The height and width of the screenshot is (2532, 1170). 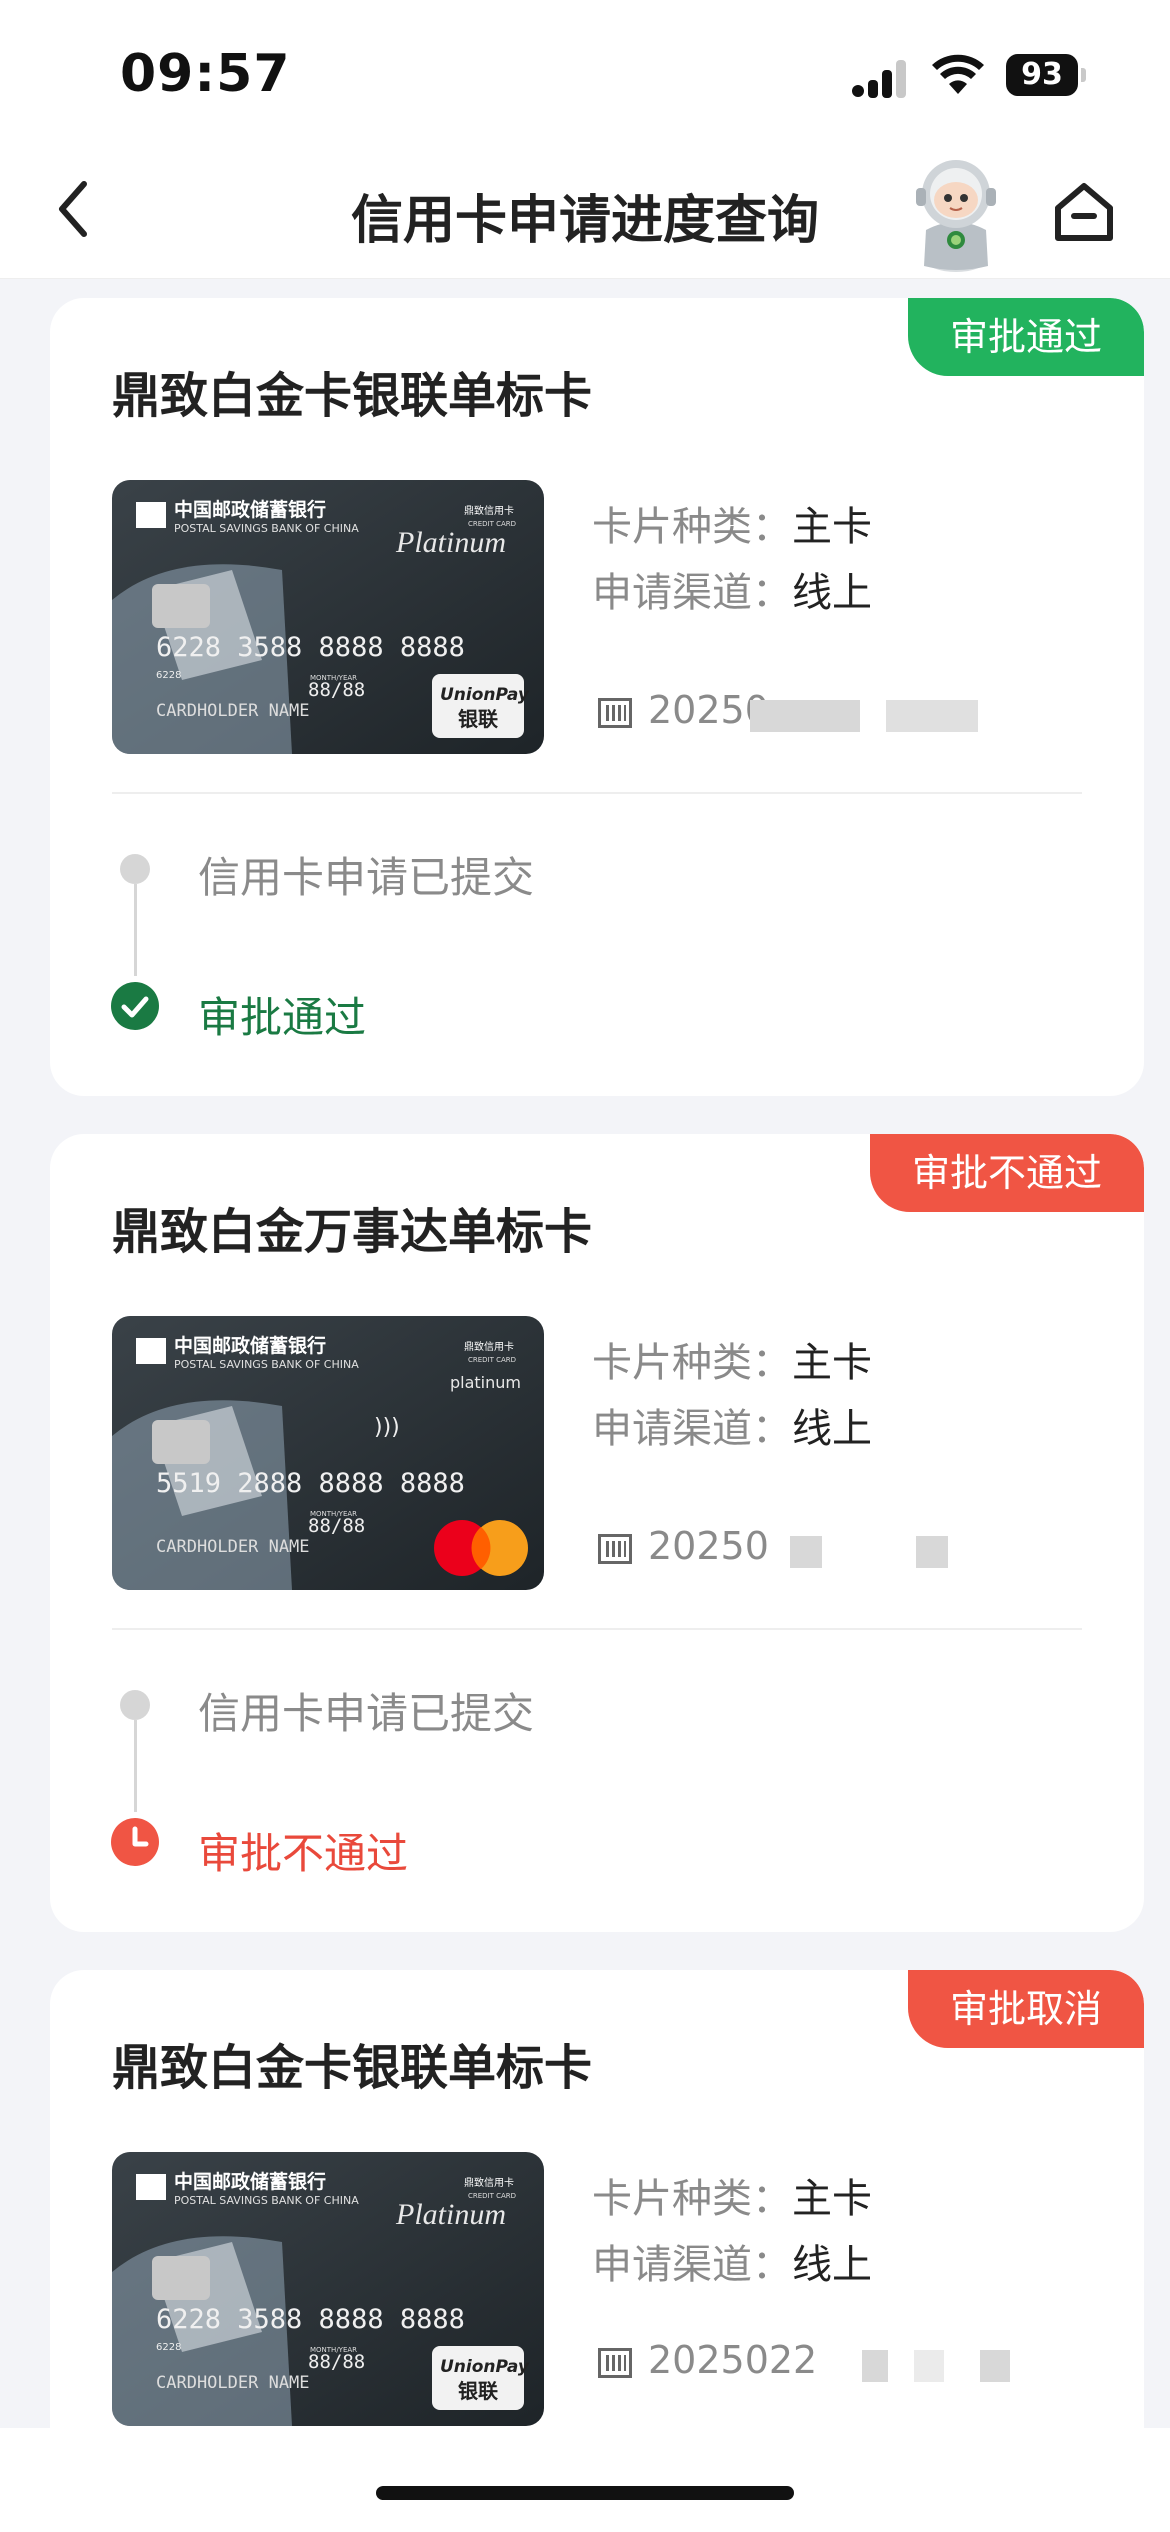 I want to click on status-badge: 审批不通过, so click(x=1006, y=1173).